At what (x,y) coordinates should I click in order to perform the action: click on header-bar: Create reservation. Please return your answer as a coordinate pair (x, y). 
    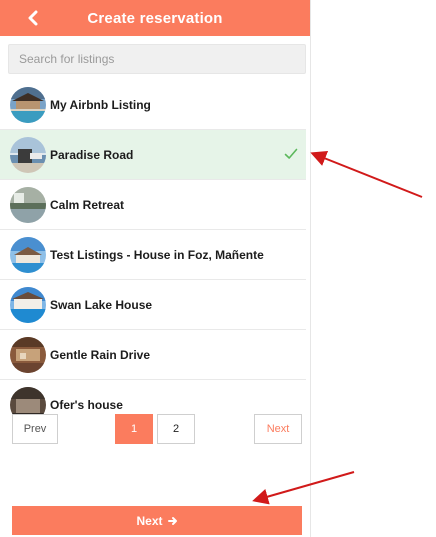
    Looking at the image, I should click on (155, 18).